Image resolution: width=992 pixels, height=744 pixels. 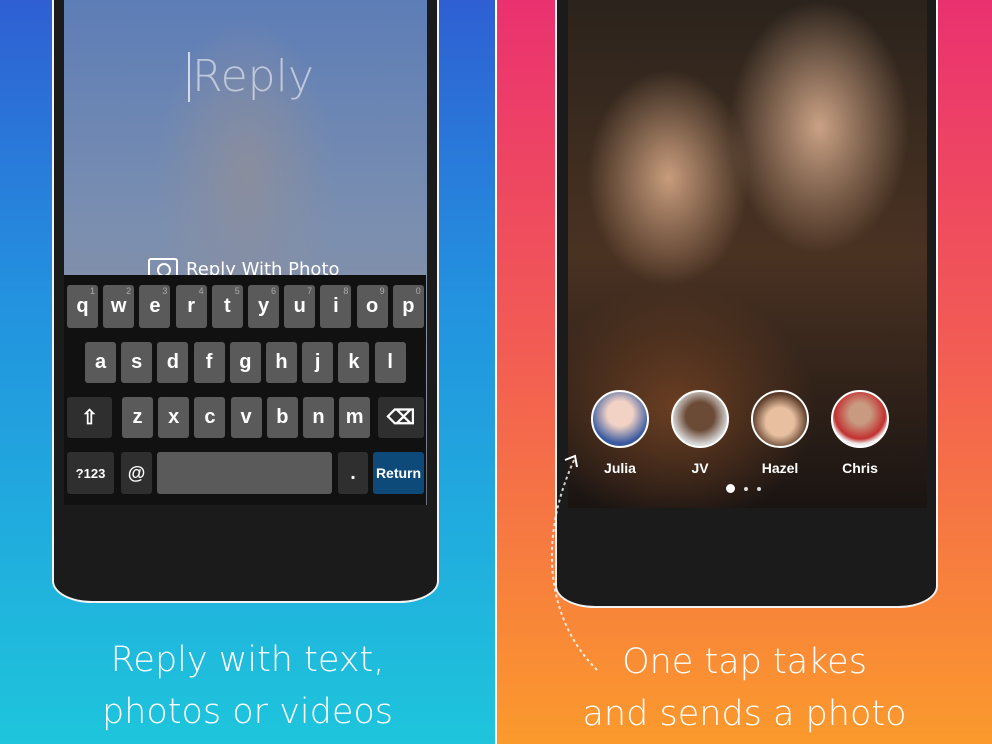 I want to click on backspace-key: ⌫, so click(x=401, y=417).